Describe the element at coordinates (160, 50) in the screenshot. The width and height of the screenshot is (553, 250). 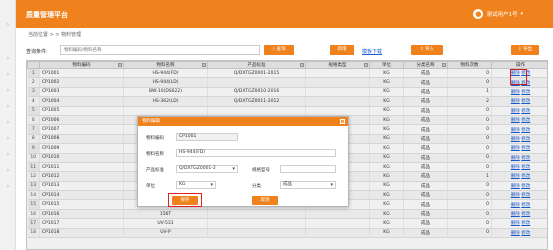
I see `search-input` at that location.